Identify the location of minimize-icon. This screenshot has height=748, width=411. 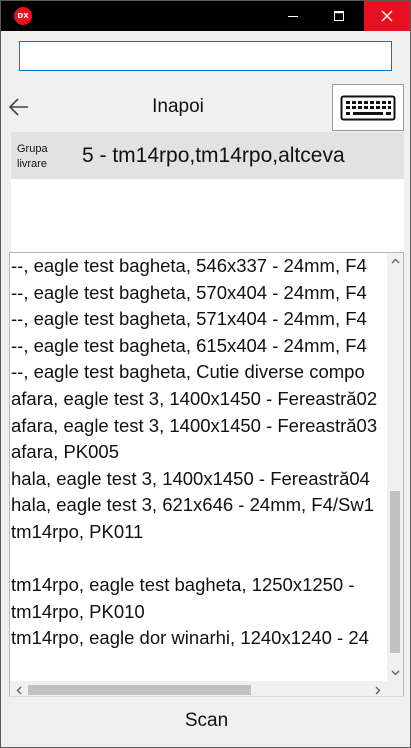
(293, 16).